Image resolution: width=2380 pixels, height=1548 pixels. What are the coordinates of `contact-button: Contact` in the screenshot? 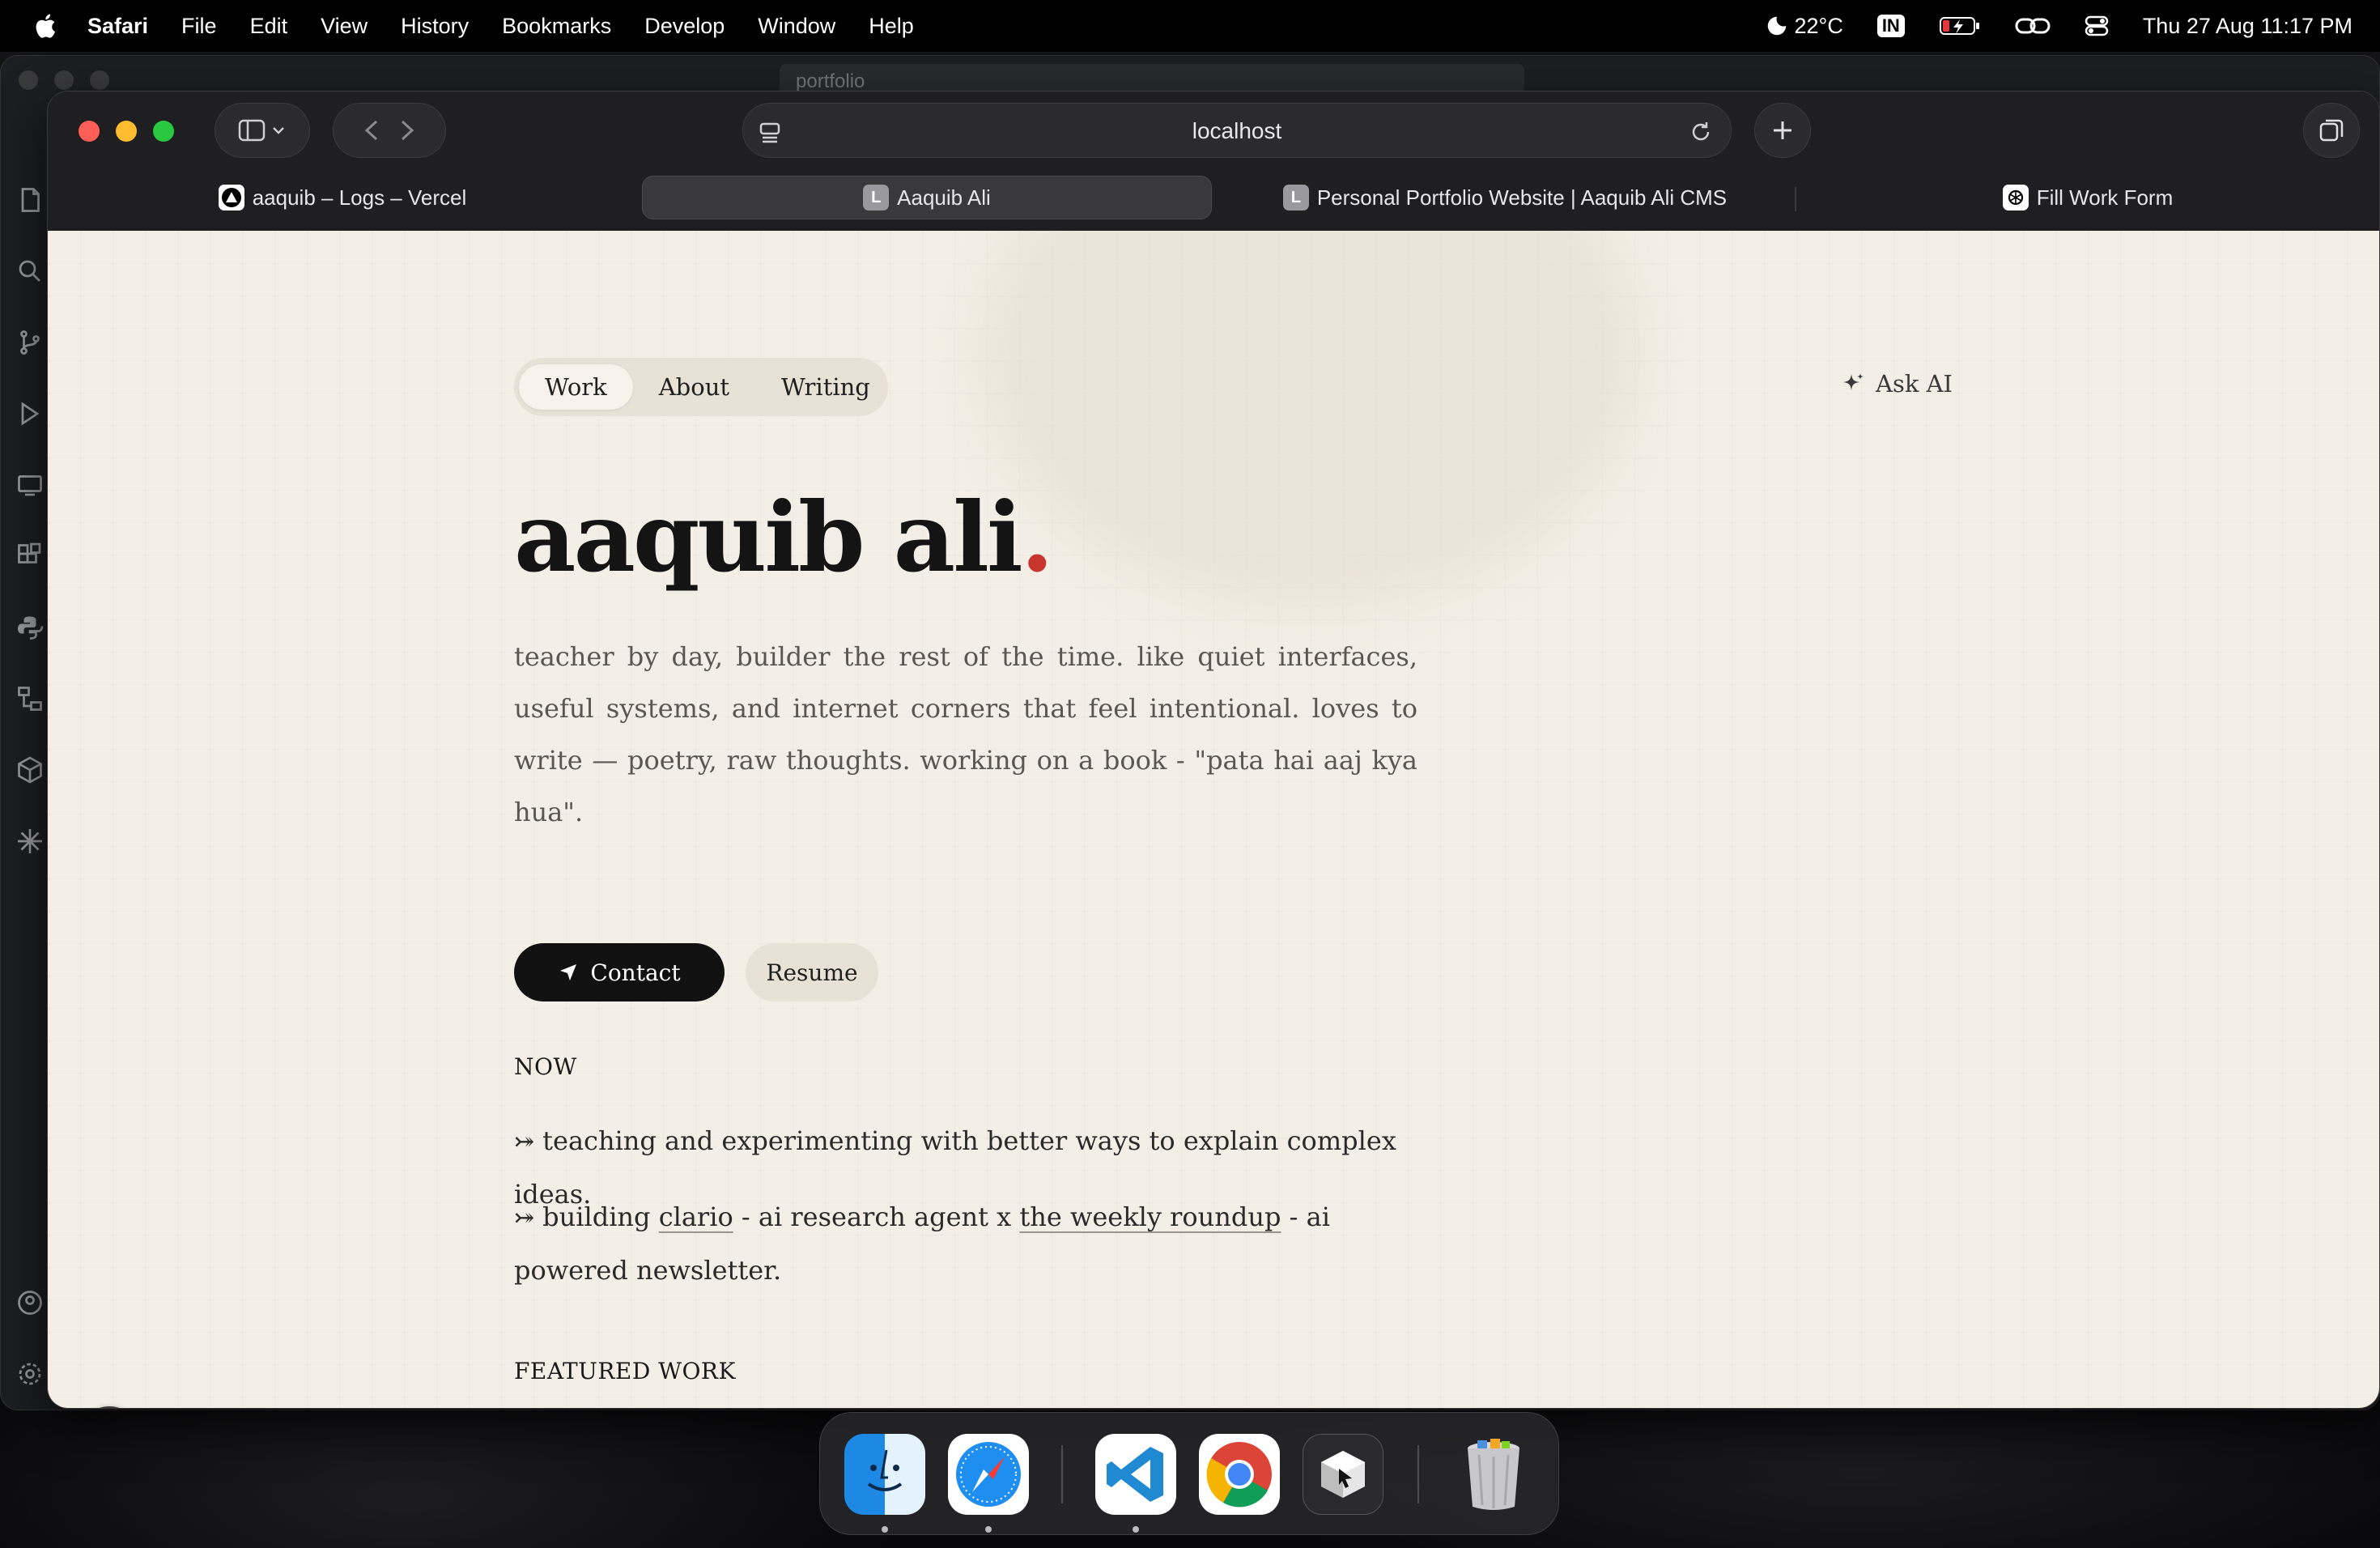 It's located at (619, 972).